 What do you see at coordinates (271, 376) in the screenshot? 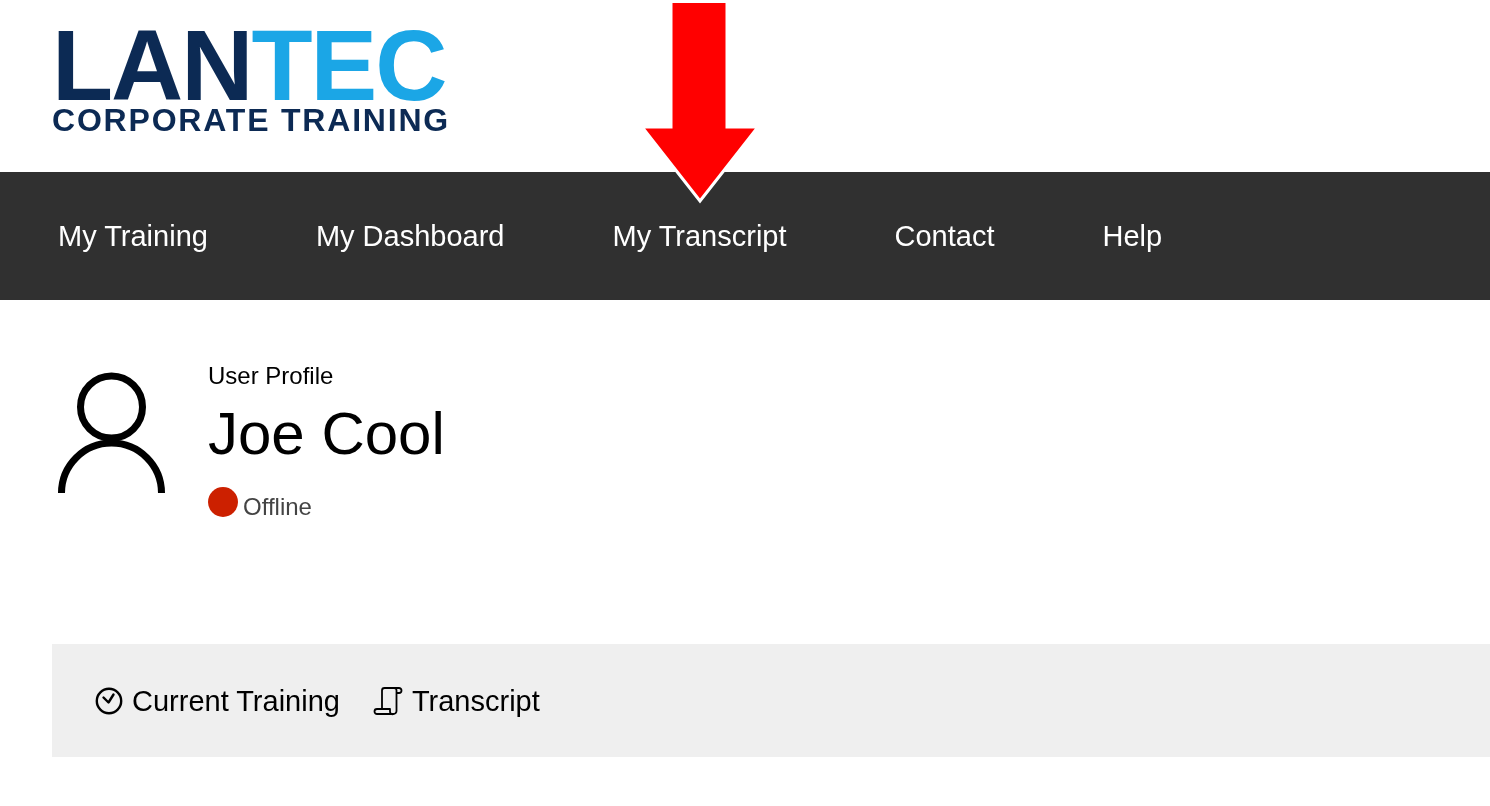
I see `profile-heading: User Profile` at bounding box center [271, 376].